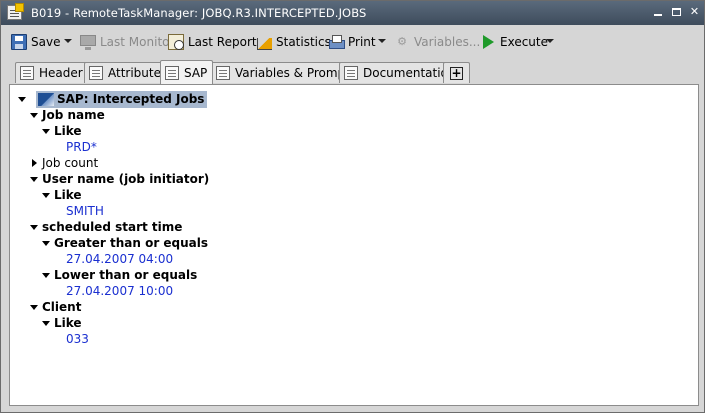 The height and width of the screenshot is (413, 705). I want to click on document-icon, so click(15, 11).